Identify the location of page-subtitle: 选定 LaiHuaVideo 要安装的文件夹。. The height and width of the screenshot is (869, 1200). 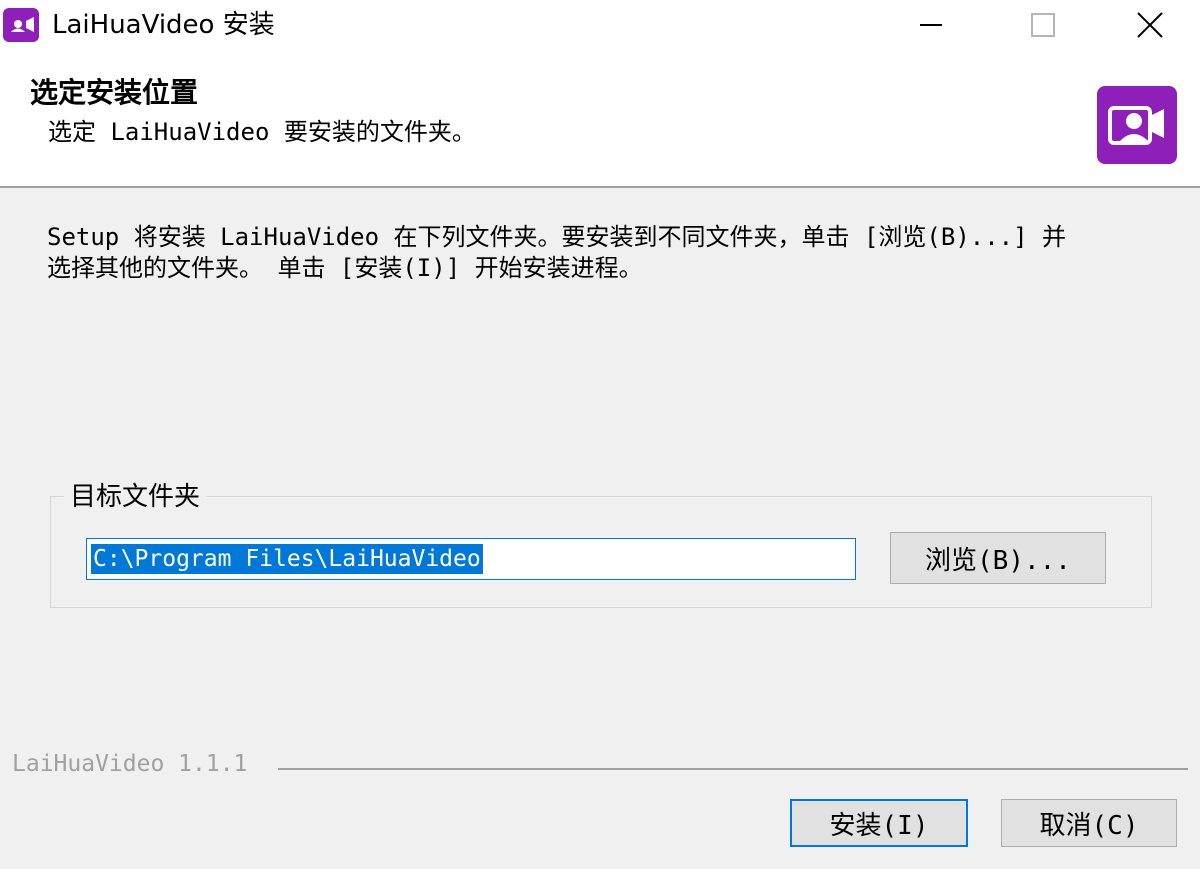
(262, 132).